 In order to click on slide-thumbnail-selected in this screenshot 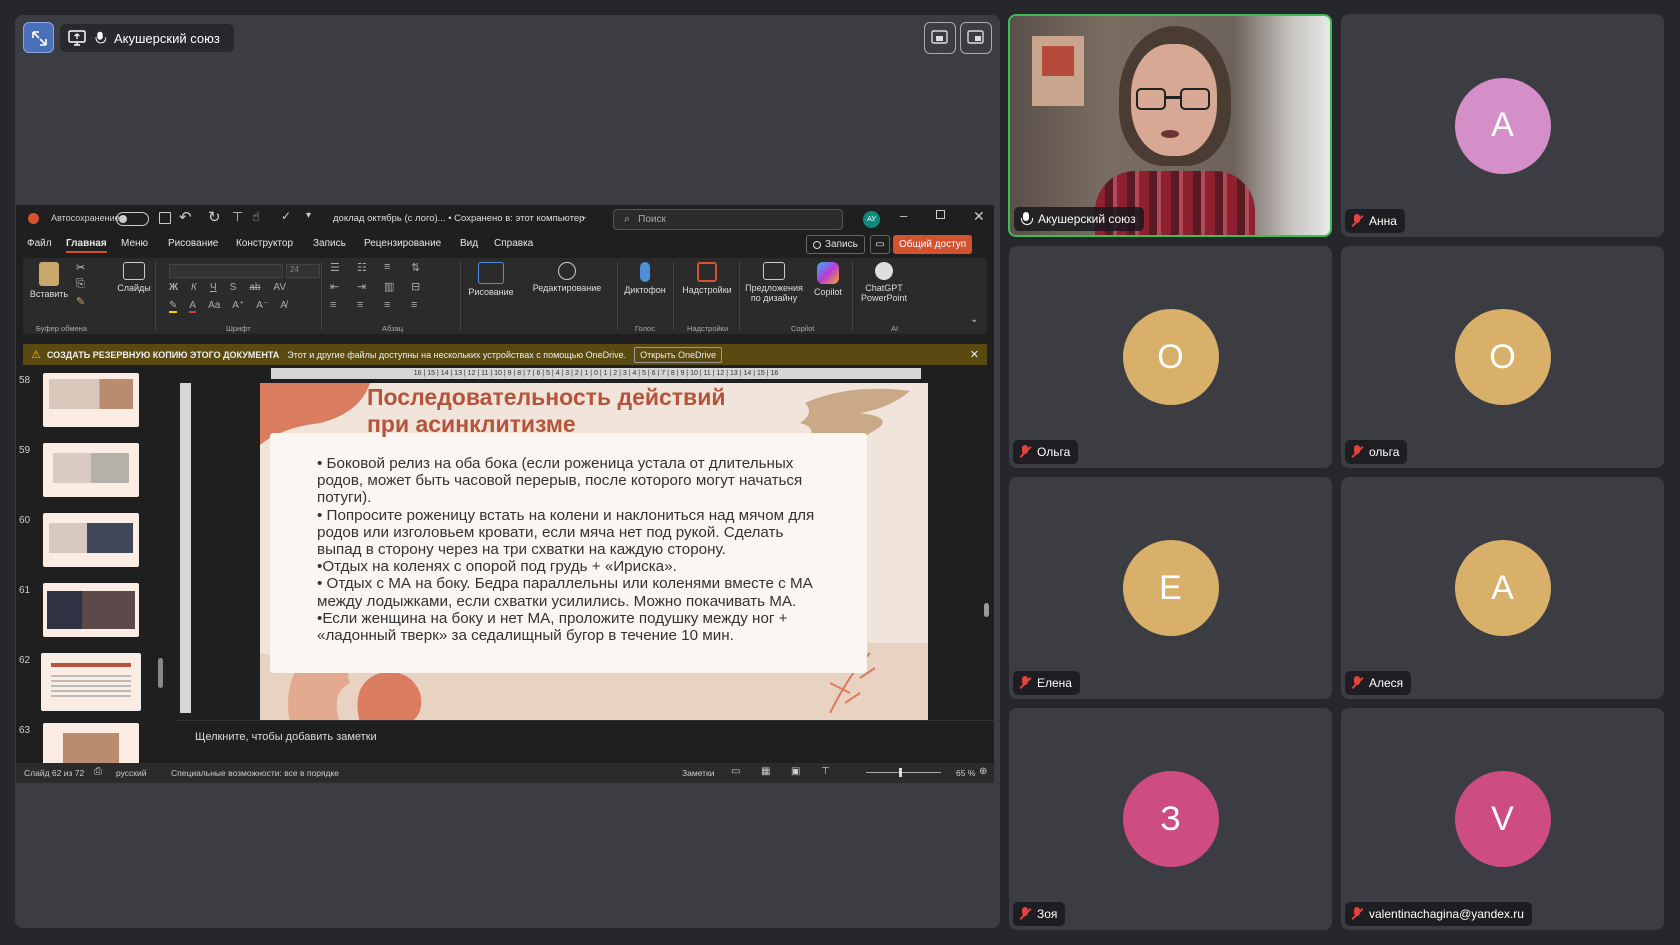, I will do `click(91, 682)`.